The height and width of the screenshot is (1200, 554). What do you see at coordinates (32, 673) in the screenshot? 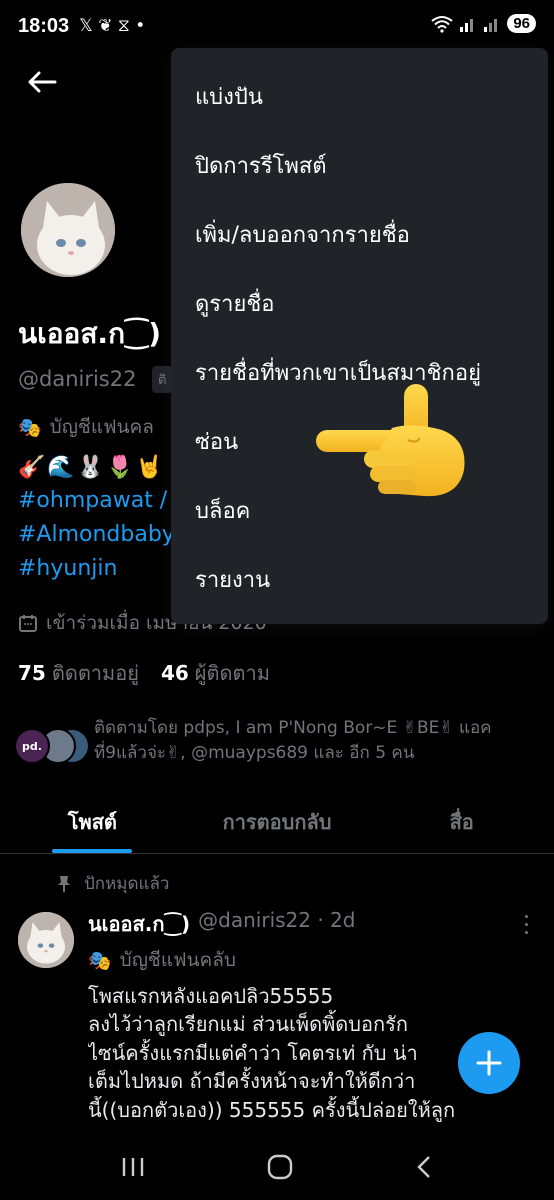
I see `following-count: 75` at bounding box center [32, 673].